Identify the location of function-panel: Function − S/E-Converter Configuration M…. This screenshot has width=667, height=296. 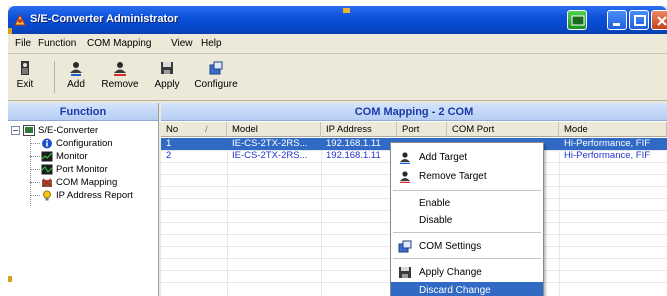
(83, 199).